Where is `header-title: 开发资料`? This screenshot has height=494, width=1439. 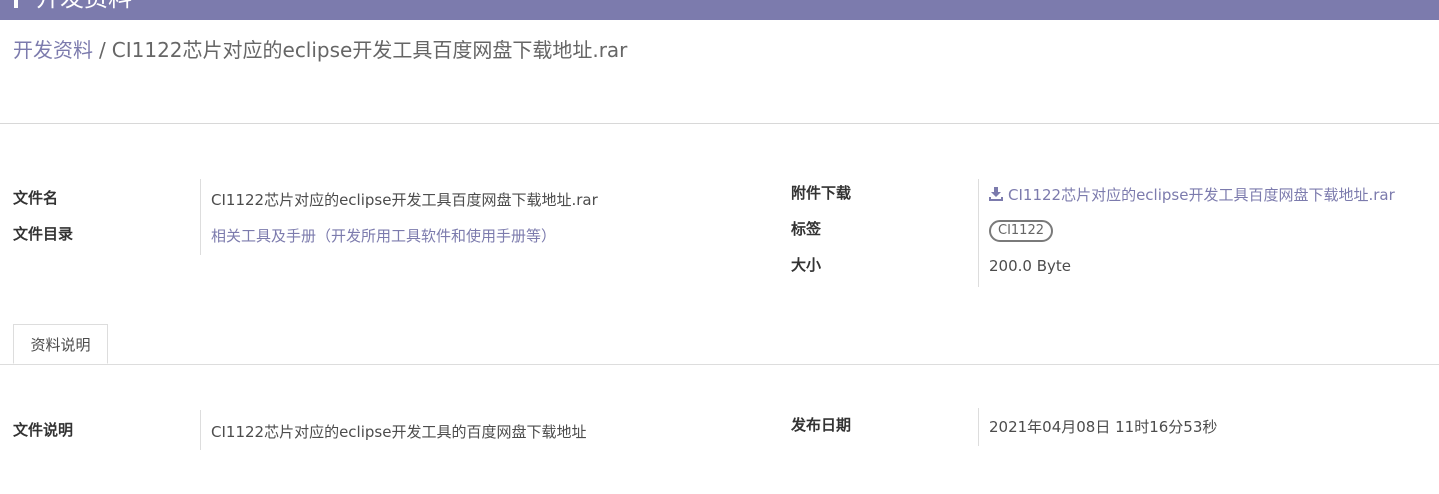
header-title: 开发资料 is located at coordinates (84, 6).